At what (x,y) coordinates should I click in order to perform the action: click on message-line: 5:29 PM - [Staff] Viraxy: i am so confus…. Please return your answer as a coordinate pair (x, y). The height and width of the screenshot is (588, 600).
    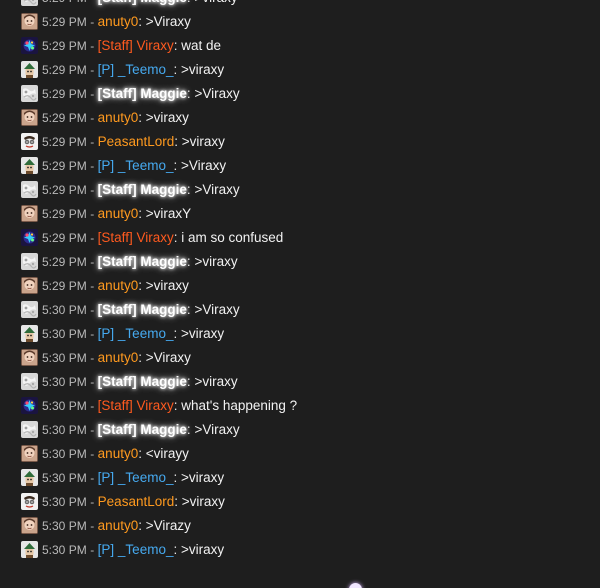
    Looking at the image, I should click on (162, 238).